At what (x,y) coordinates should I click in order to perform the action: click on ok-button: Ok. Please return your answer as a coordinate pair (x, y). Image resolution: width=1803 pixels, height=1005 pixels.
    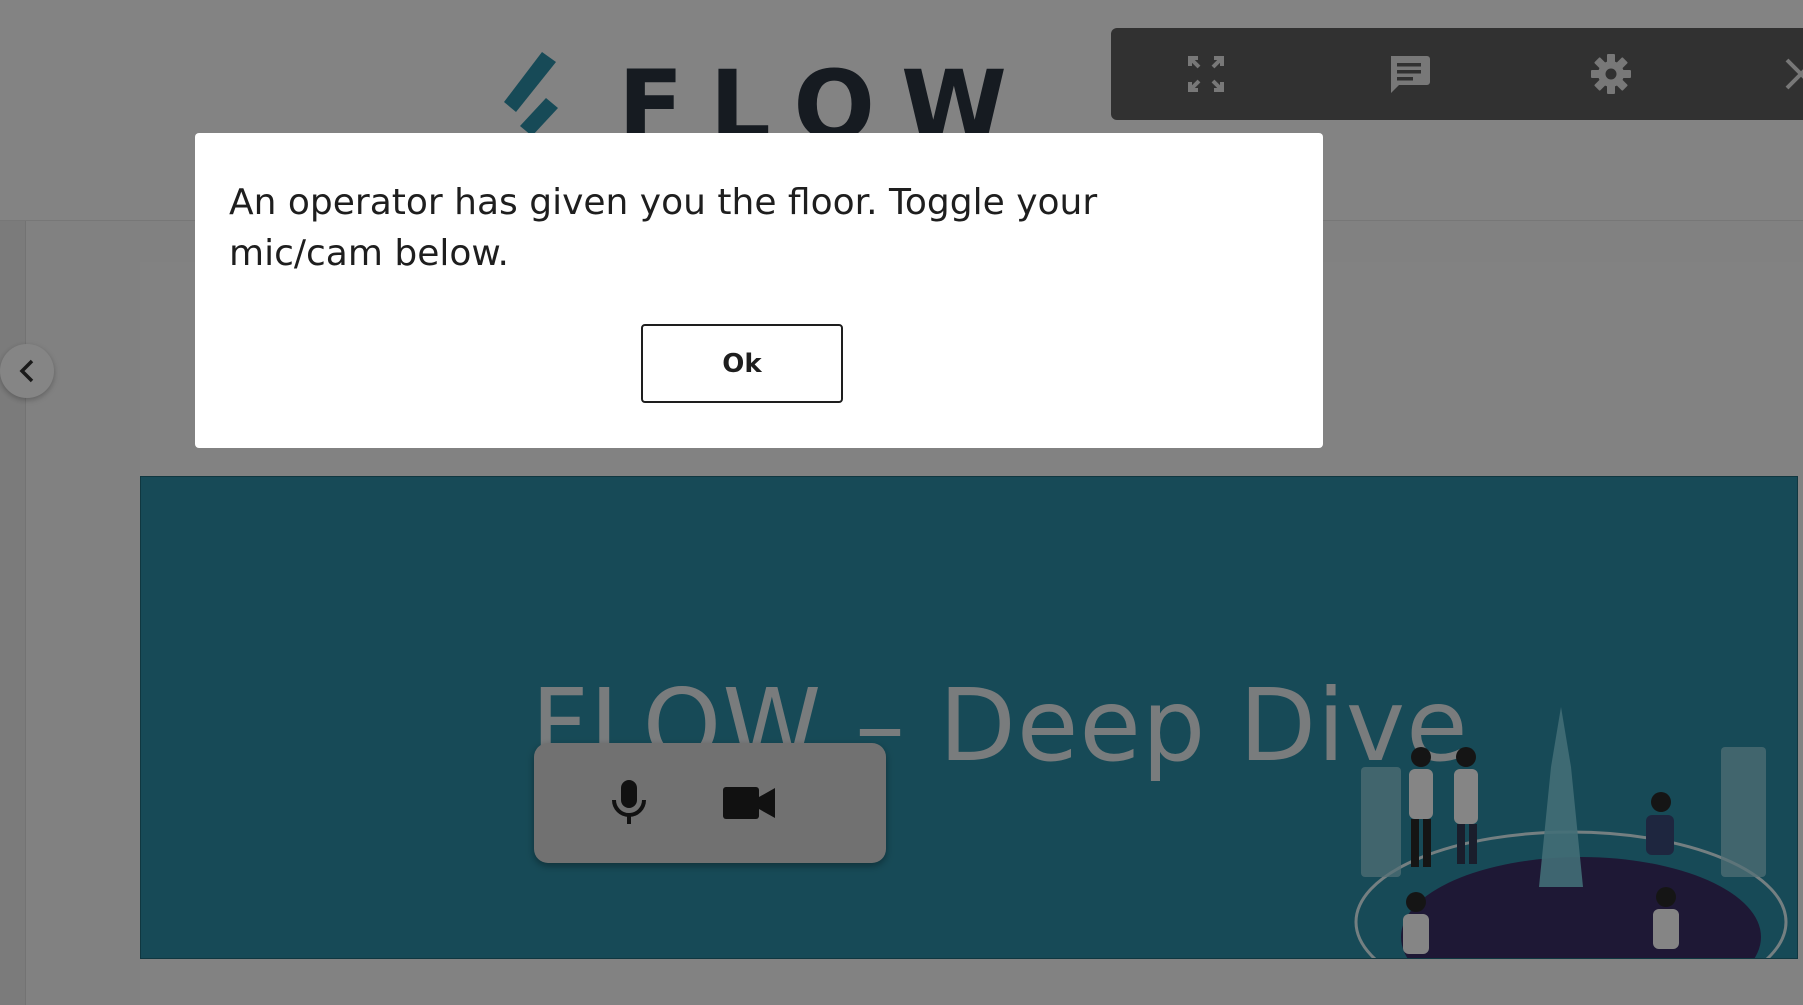
    Looking at the image, I should click on (742, 363).